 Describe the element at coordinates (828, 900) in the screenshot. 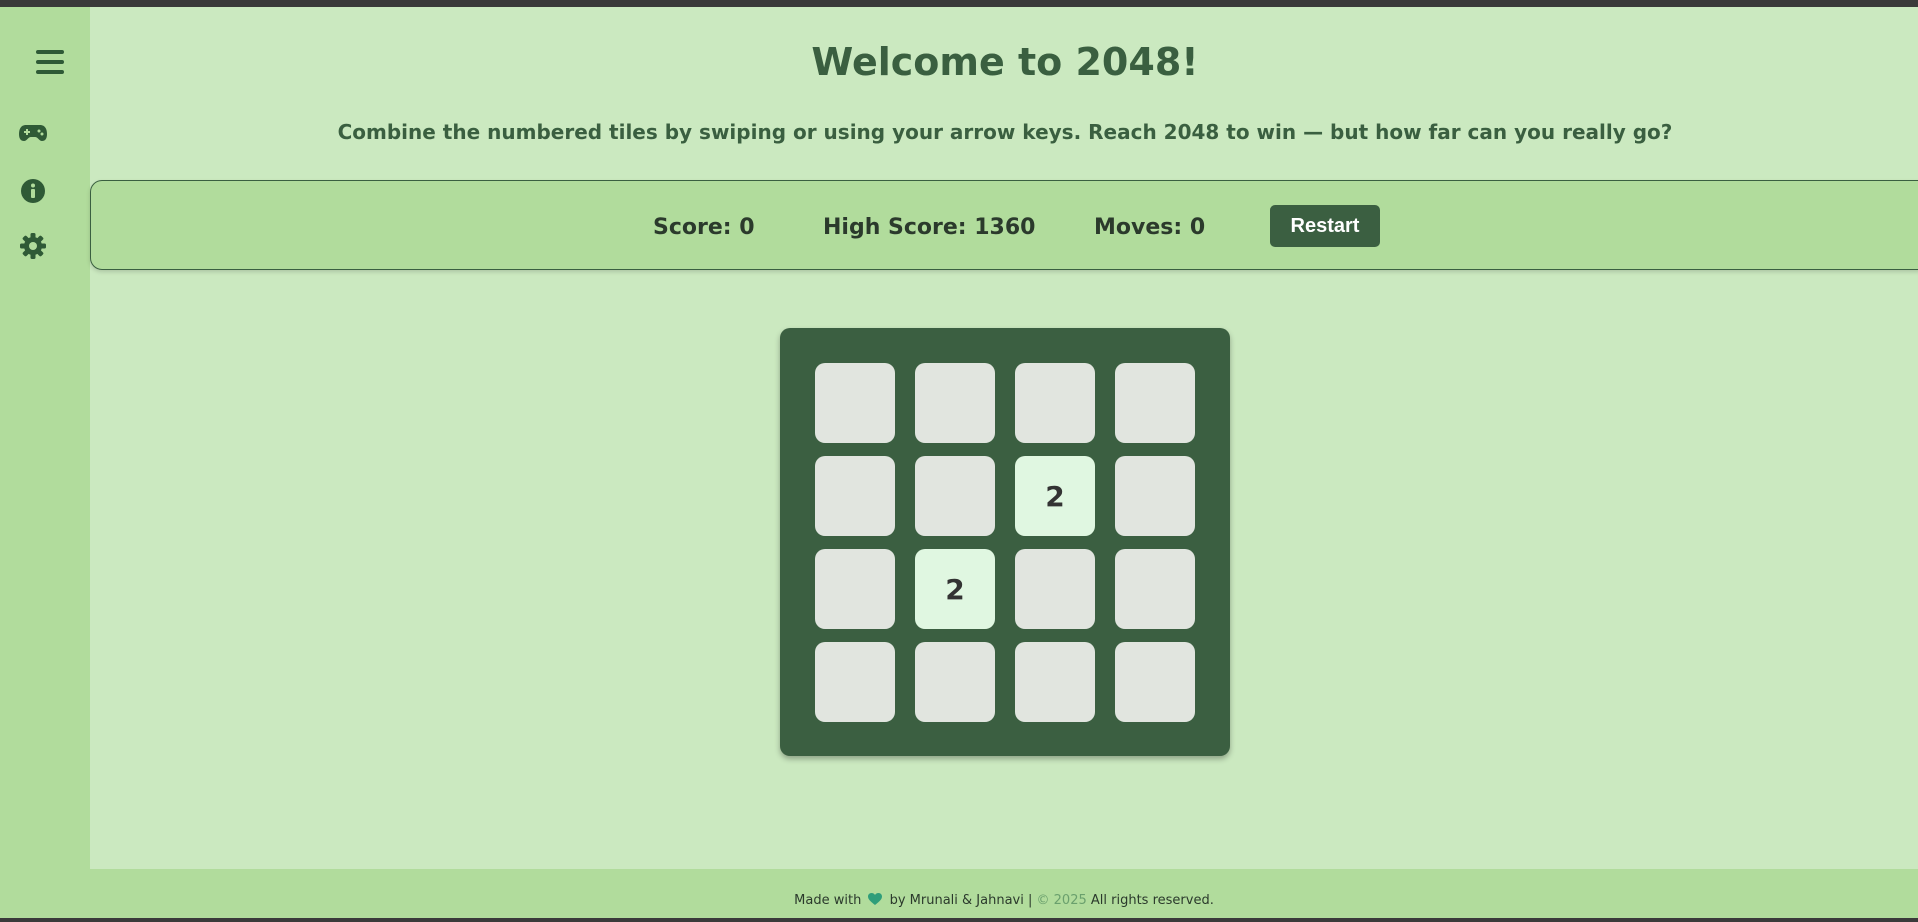

I see `footer-made-with: Made with` at that location.